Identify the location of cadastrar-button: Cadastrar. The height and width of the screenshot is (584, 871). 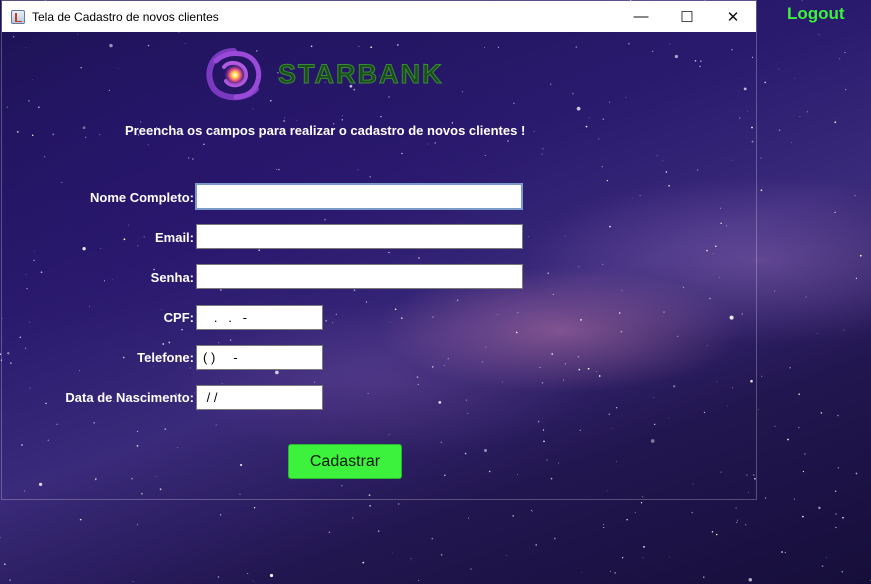
(345, 461).